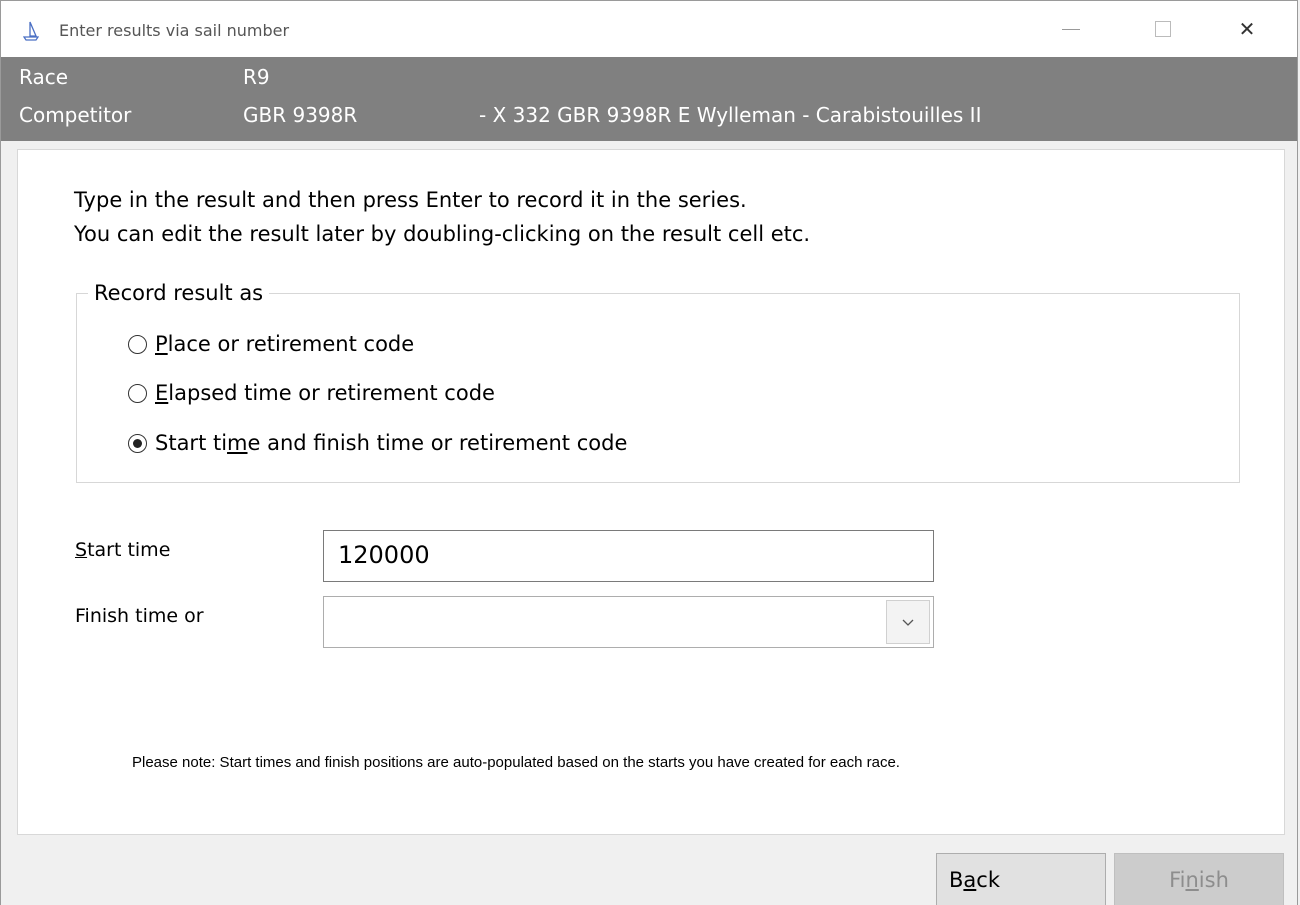  I want to click on race-label: Race, so click(44, 77).